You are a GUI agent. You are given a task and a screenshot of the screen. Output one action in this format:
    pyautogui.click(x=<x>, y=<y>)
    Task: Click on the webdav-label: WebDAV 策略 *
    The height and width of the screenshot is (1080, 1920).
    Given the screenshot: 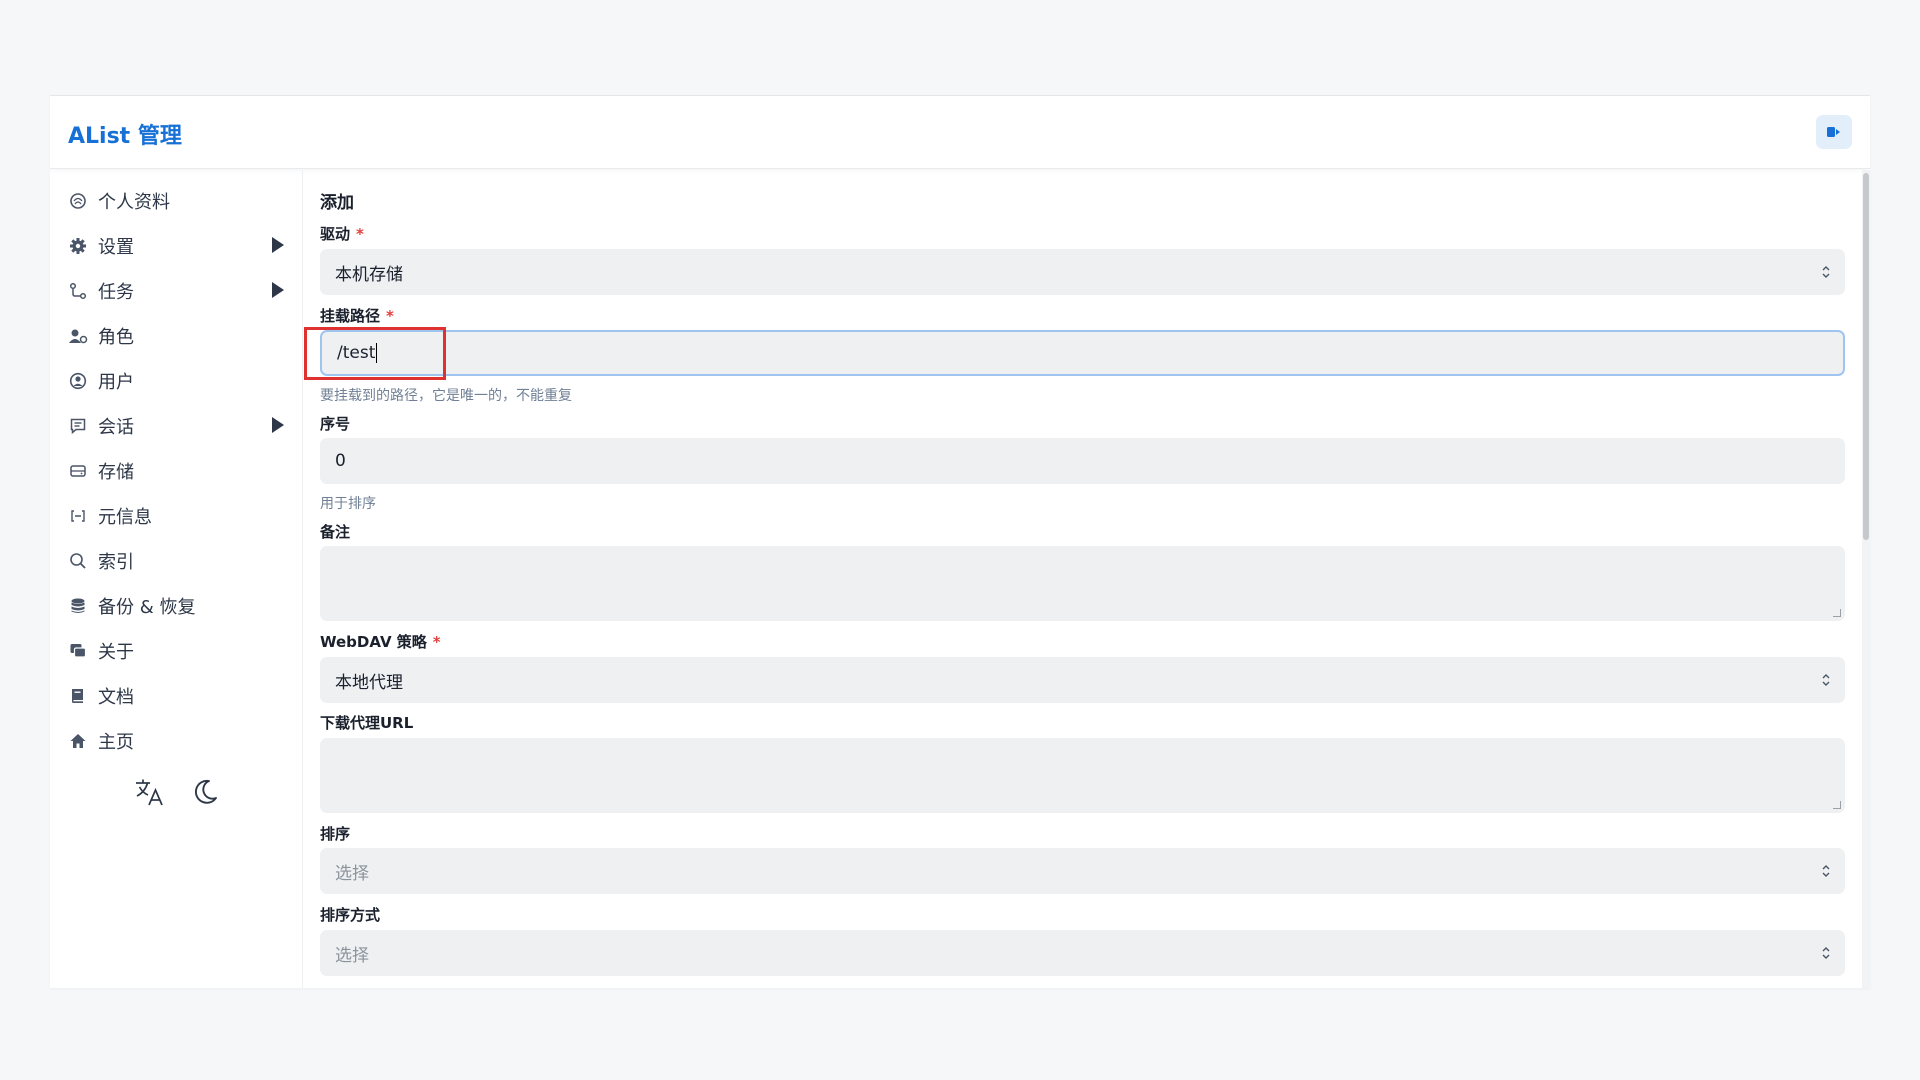 What is the action you would take?
    pyautogui.click(x=380, y=642)
    